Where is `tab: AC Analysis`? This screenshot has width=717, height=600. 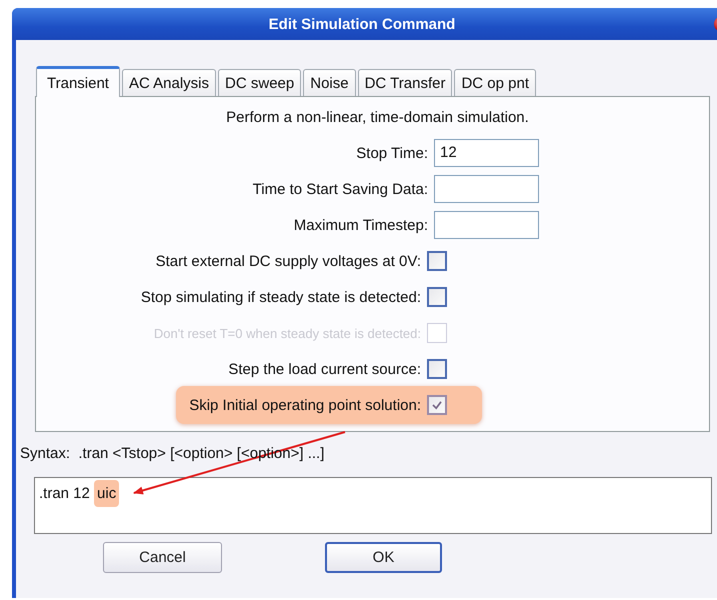
tab: AC Analysis is located at coordinates (169, 82).